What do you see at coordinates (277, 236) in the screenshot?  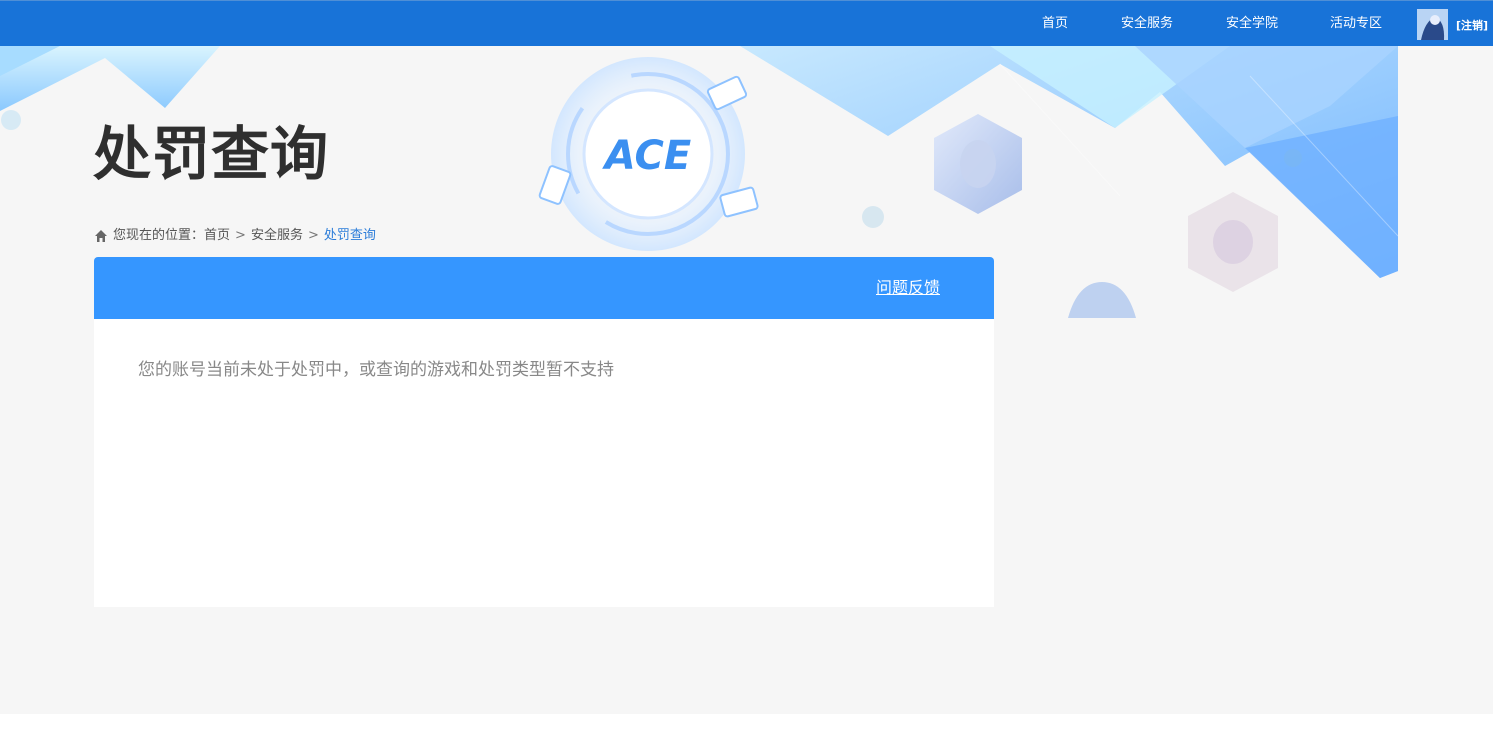 I see `breadcrumb-security-services-link: 安全服务` at bounding box center [277, 236].